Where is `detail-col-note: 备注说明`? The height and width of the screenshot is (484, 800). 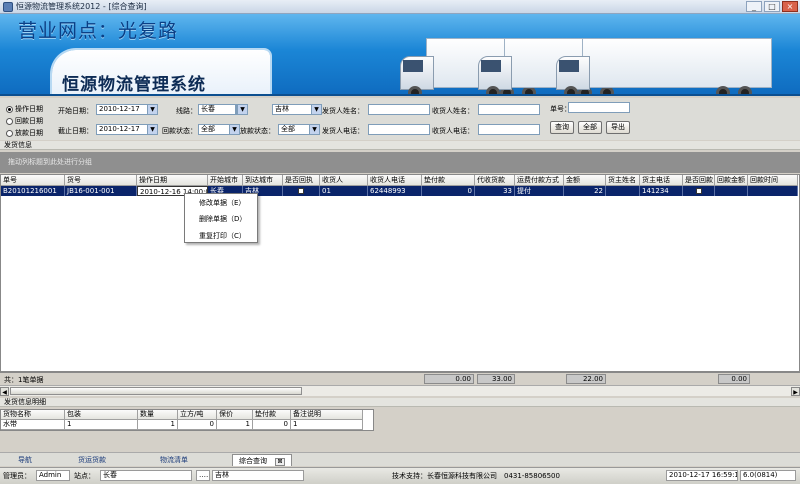 detail-col-note: 备注说明 is located at coordinates (327, 415).